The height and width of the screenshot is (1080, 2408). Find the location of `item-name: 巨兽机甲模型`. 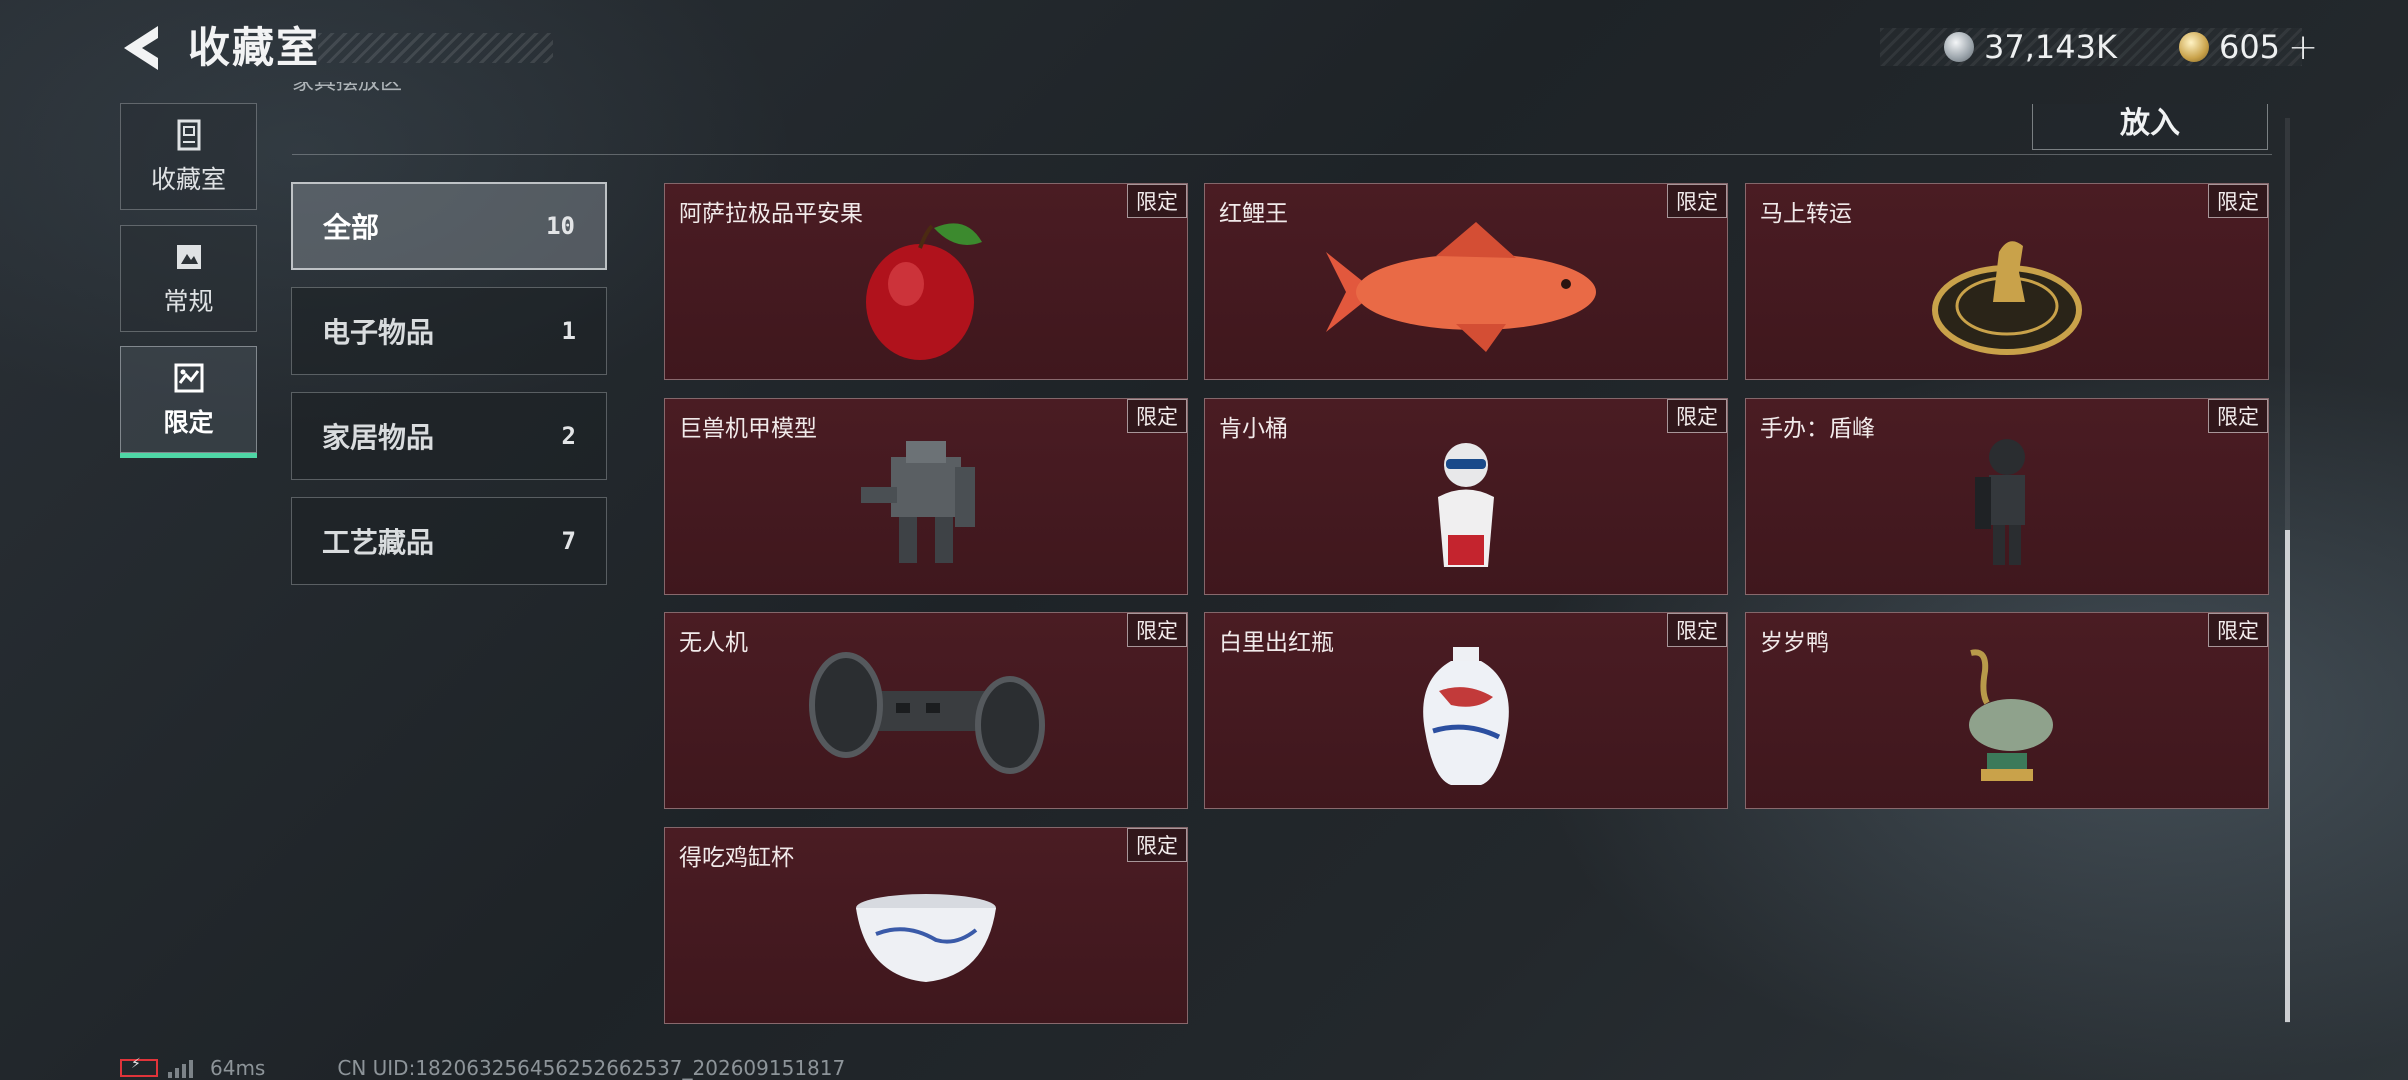

item-name: 巨兽机甲模型 is located at coordinates (748, 429).